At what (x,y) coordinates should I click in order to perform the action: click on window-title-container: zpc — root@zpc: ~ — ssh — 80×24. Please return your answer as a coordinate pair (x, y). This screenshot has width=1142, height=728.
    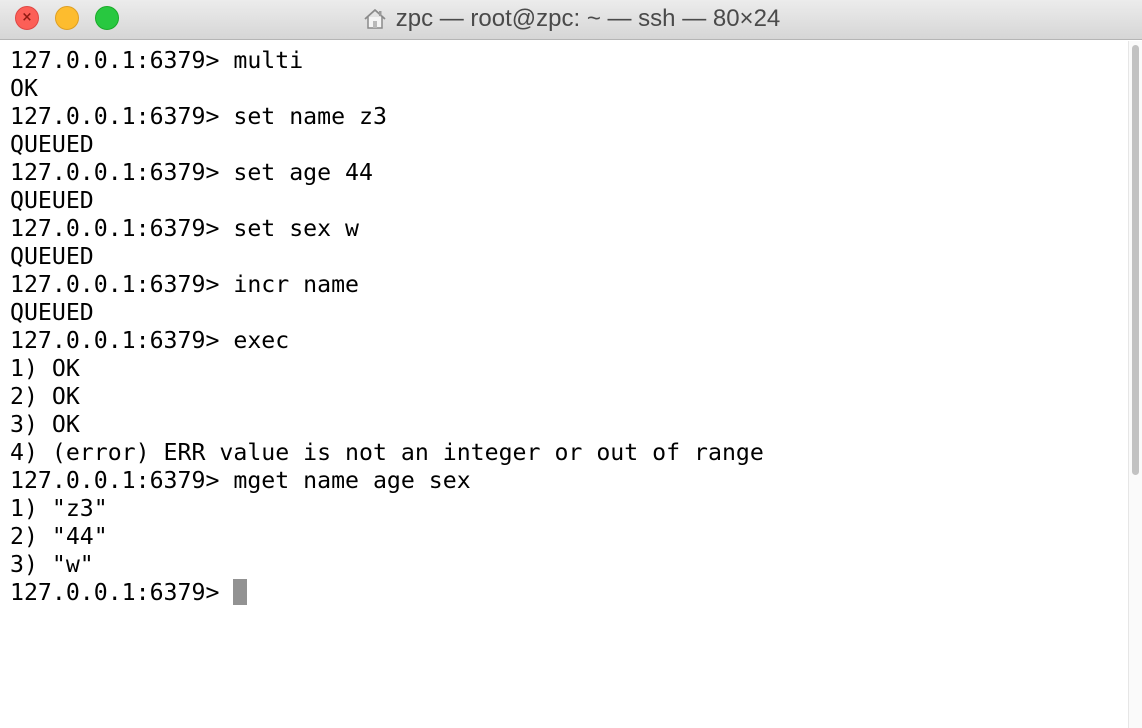
    Looking at the image, I should click on (571, 19).